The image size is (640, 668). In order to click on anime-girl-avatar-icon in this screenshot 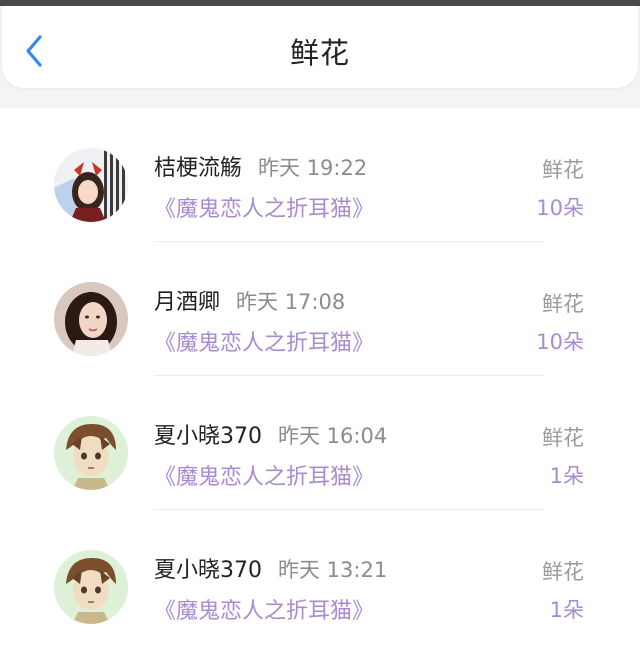, I will do `click(91, 185)`.